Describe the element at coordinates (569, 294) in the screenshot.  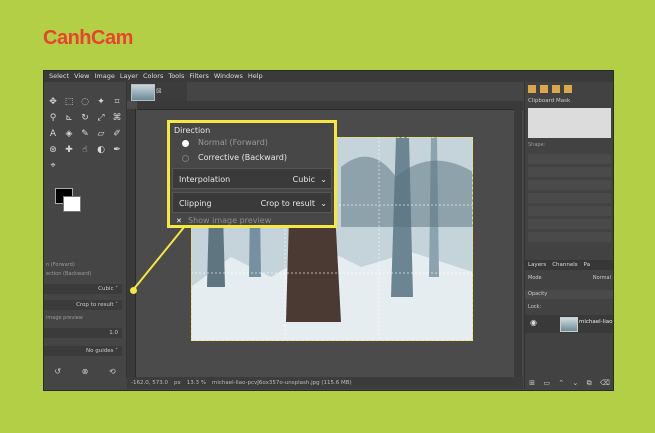
I see `opacity-row: Opacity` at that location.